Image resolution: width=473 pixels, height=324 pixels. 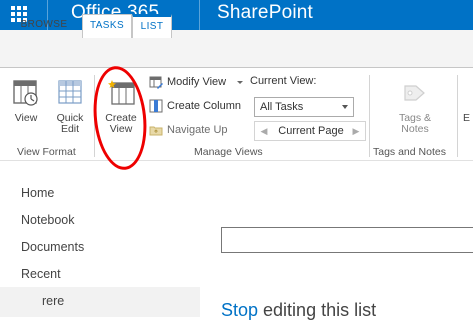 What do you see at coordinates (415, 108) in the screenshot?
I see `tags-notes-button: Tags & Notes` at bounding box center [415, 108].